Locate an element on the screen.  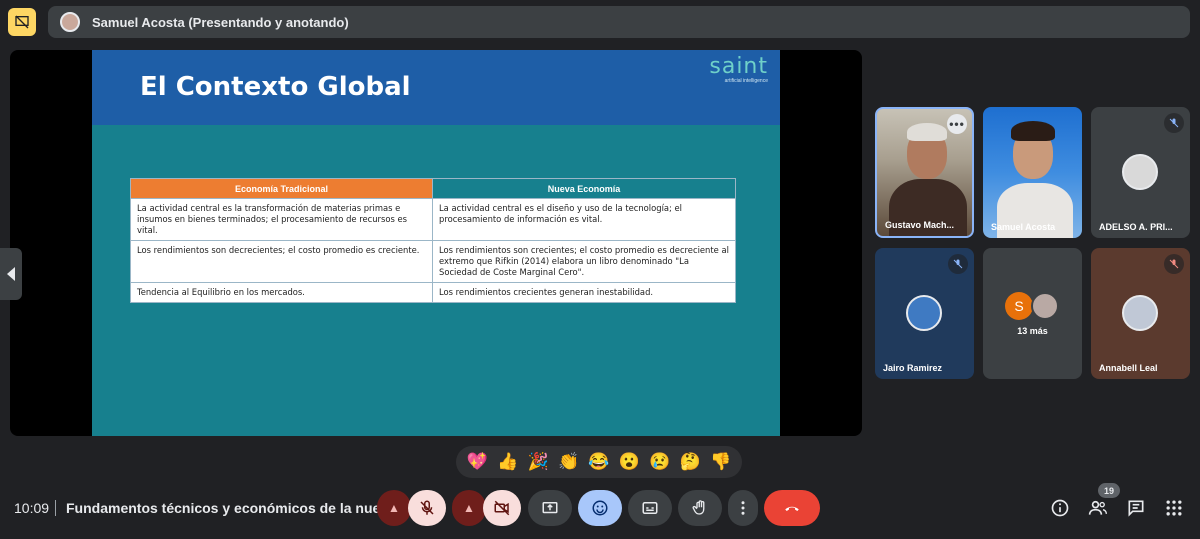
reactions-bar: 💖 👍 🎉 👏 😂 😮 😢 🤔 👎 is located at coordinates (599, 462).